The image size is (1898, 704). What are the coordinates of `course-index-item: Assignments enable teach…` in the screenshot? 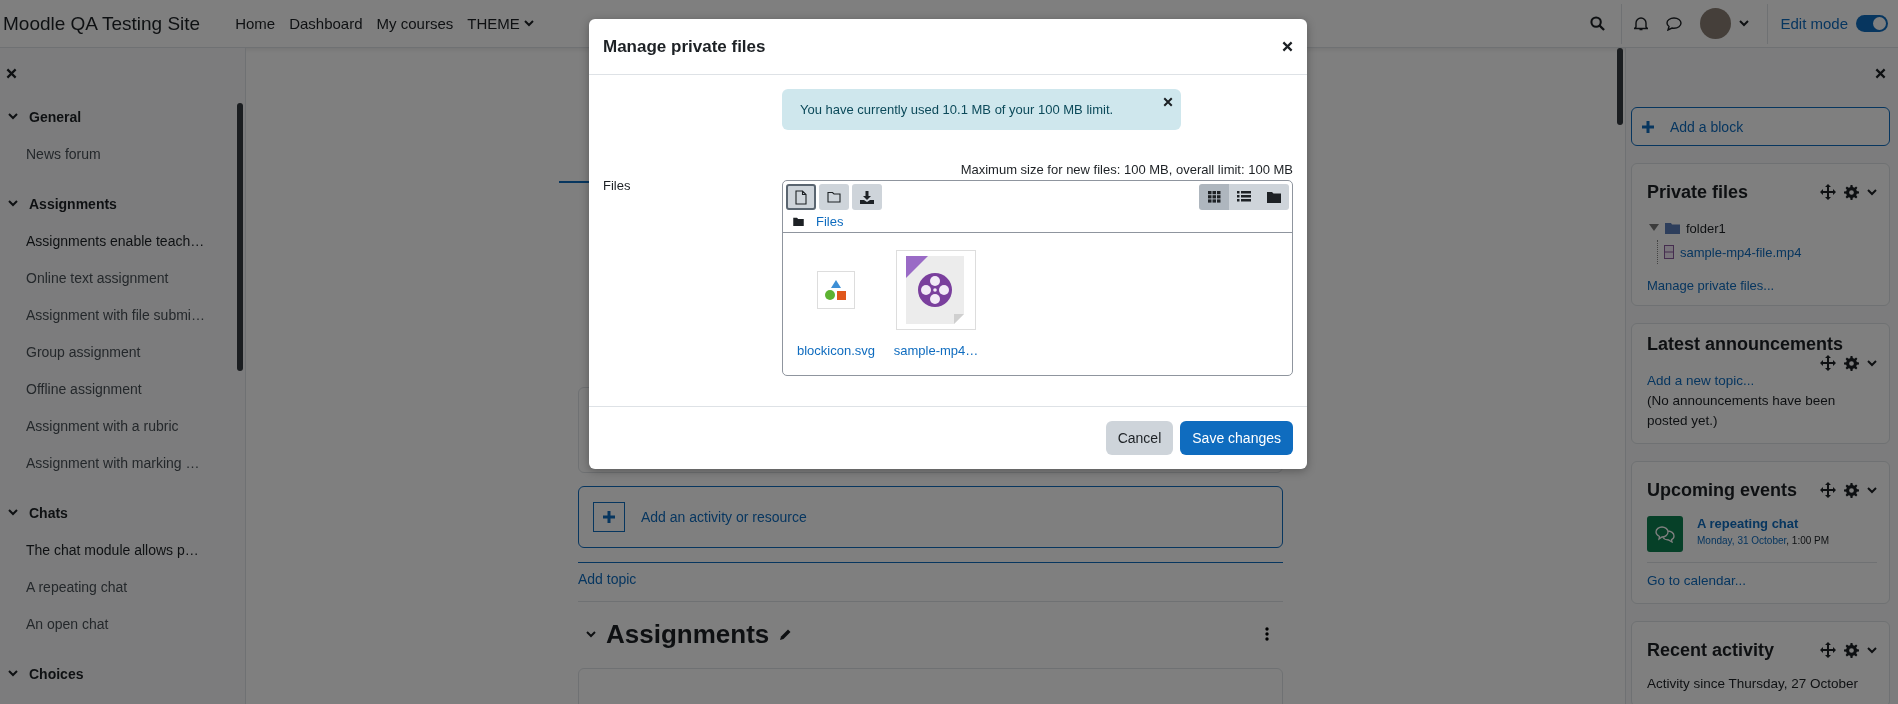 It's located at (115, 240).